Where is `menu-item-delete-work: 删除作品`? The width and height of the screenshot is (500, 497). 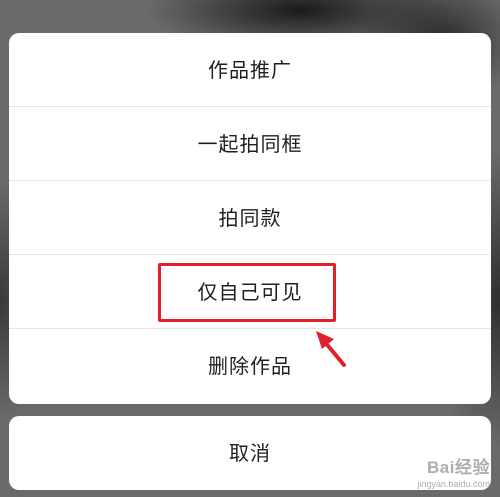 menu-item-delete-work: 删除作品 is located at coordinates (250, 366).